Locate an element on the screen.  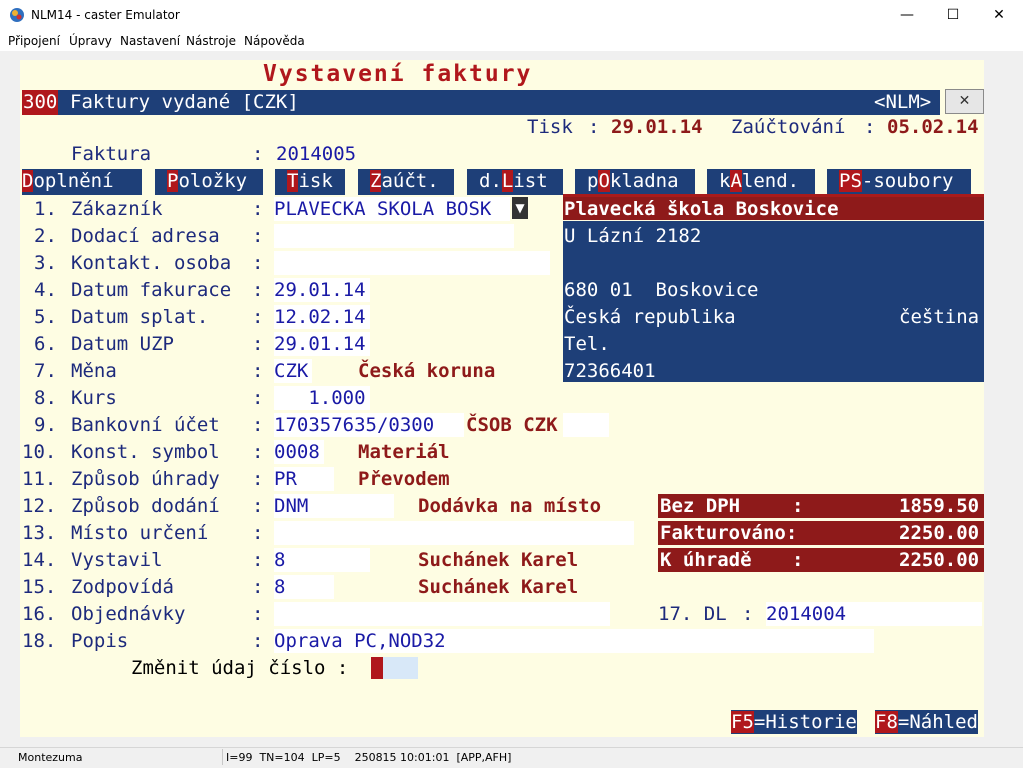
field-value: 29.01.14 is located at coordinates (320, 290).